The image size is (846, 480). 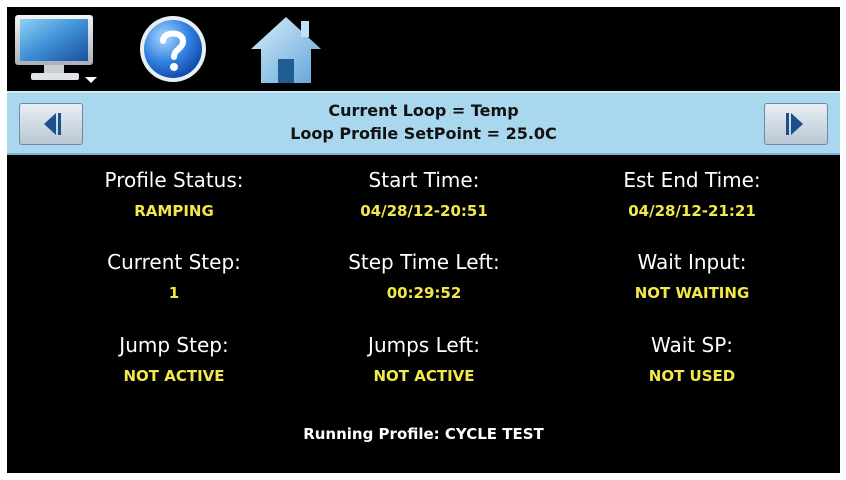 What do you see at coordinates (692, 211) in the screenshot?
I see `est-end-time-value: 04/28/12-21:21` at bounding box center [692, 211].